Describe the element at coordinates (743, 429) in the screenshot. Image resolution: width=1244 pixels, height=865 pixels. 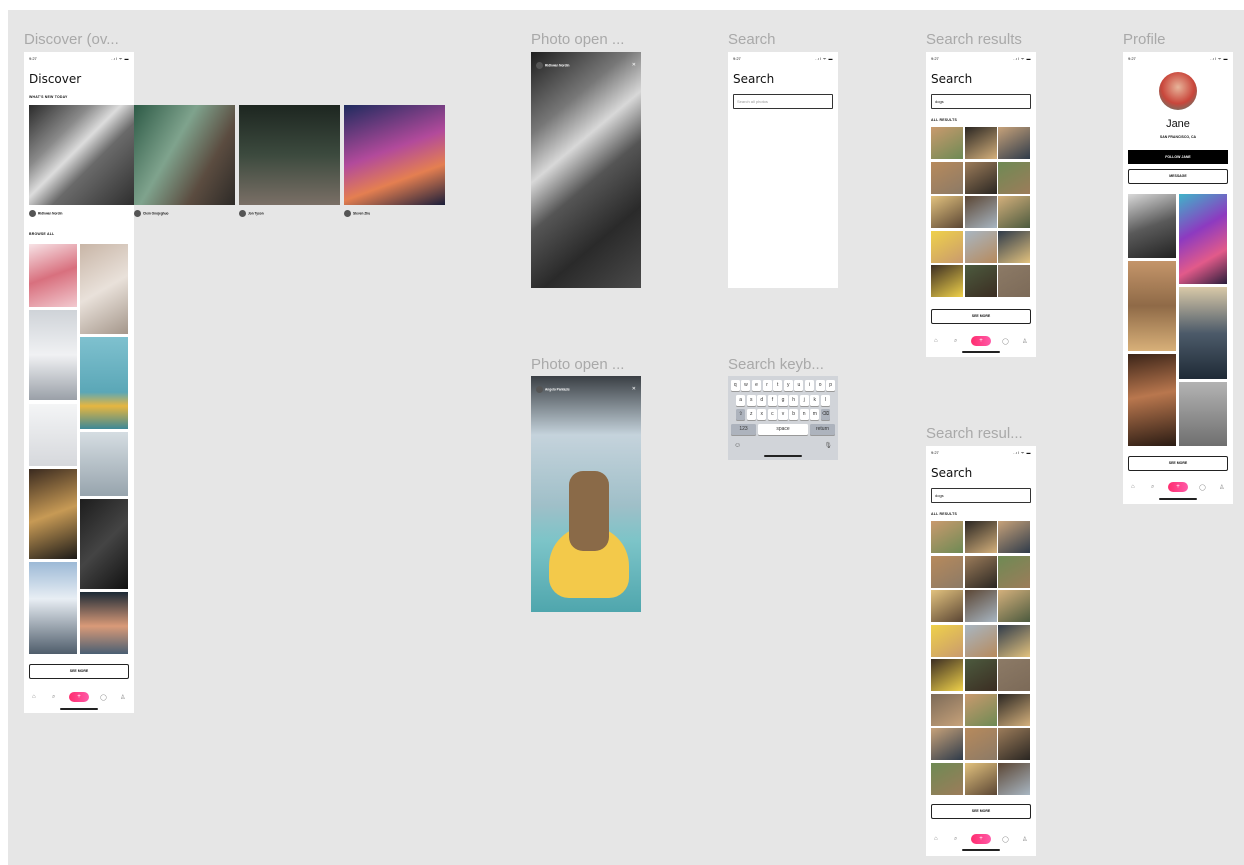
I see `key-123: 123` at that location.